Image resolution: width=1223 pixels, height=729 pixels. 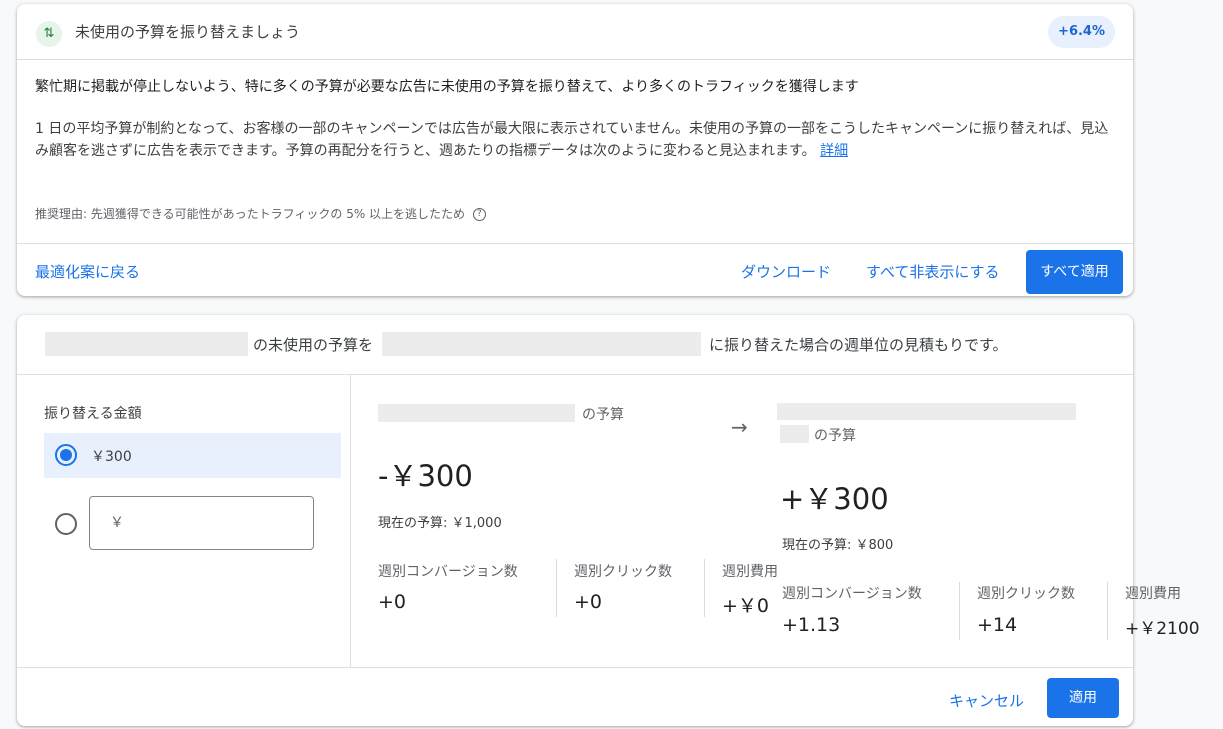 I want to click on source-current-budget: 現在の予算: ￥1,000, so click(x=440, y=523).